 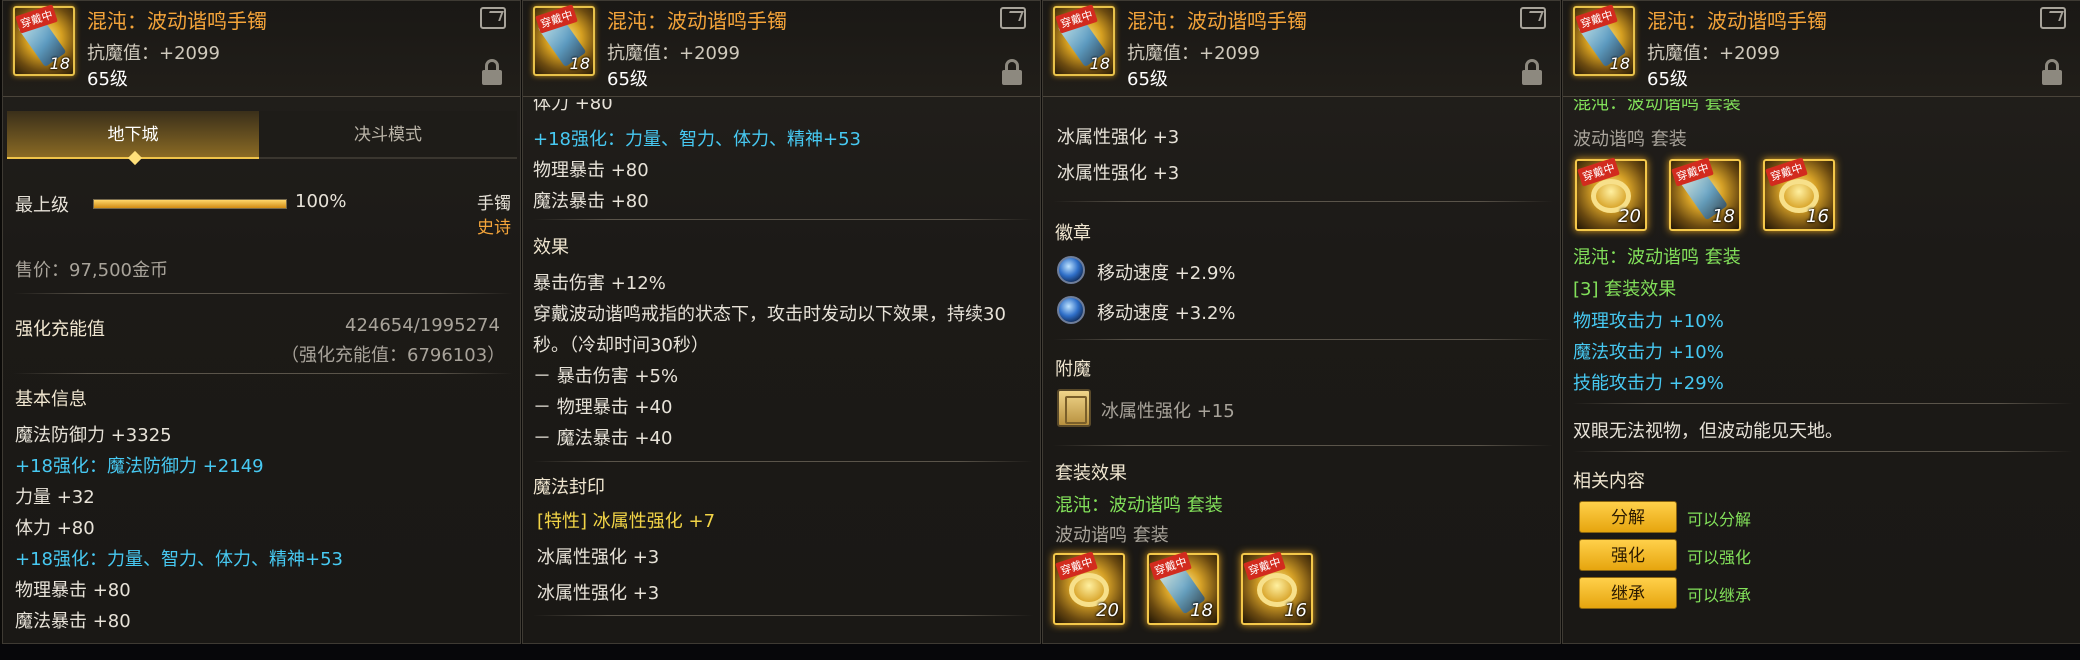 I want to click on disassemble-desc: 可以分解, so click(x=1719, y=519).